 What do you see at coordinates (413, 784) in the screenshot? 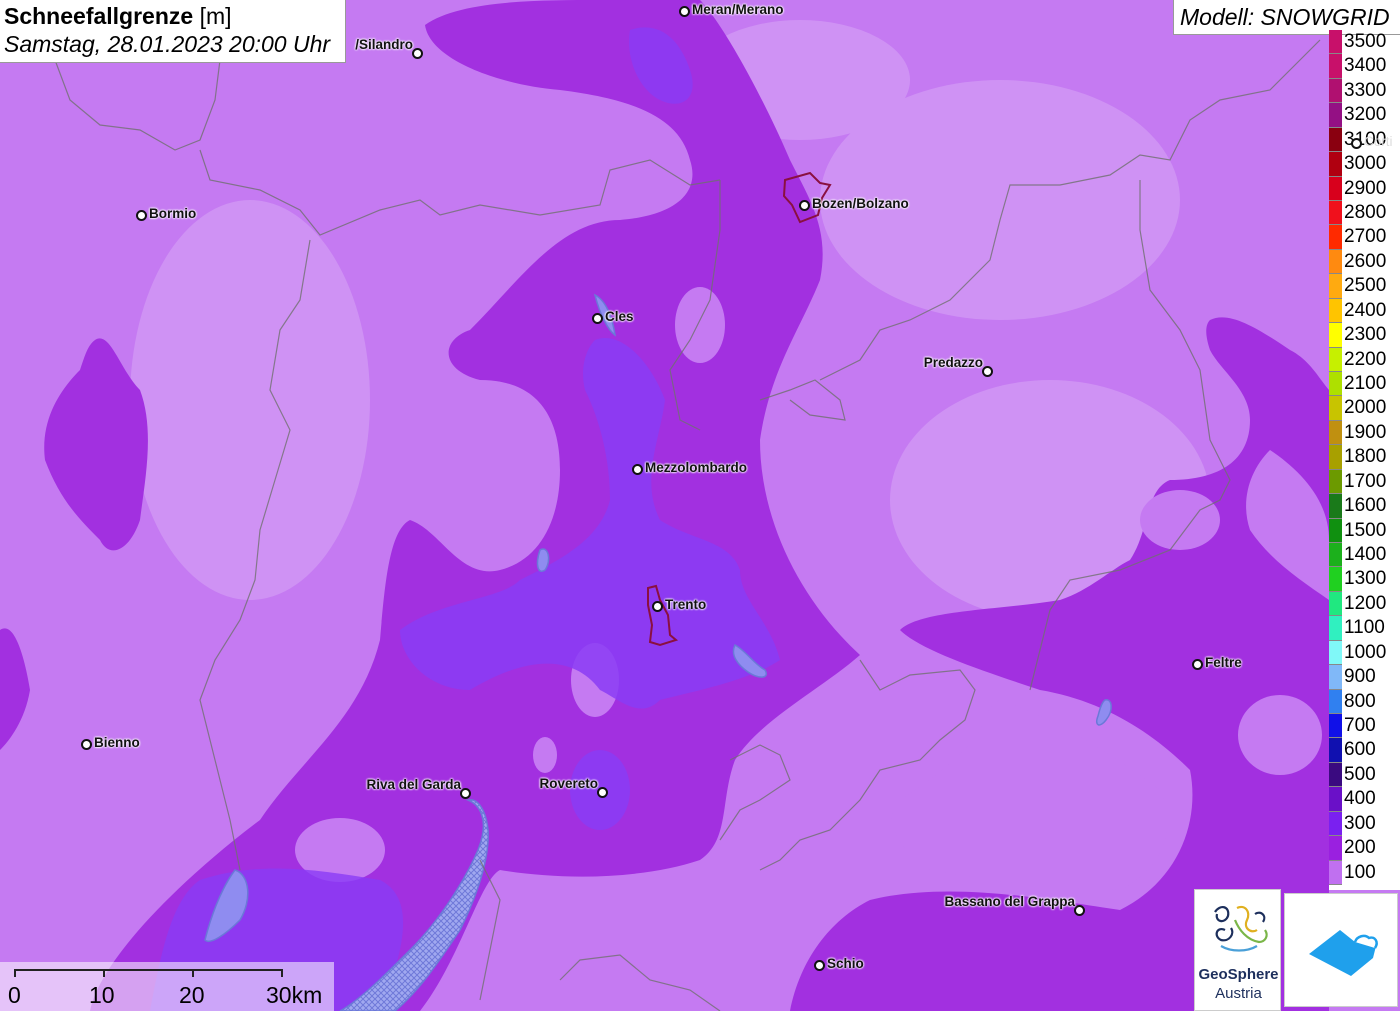
I see `city-label: Riva del Garda` at bounding box center [413, 784].